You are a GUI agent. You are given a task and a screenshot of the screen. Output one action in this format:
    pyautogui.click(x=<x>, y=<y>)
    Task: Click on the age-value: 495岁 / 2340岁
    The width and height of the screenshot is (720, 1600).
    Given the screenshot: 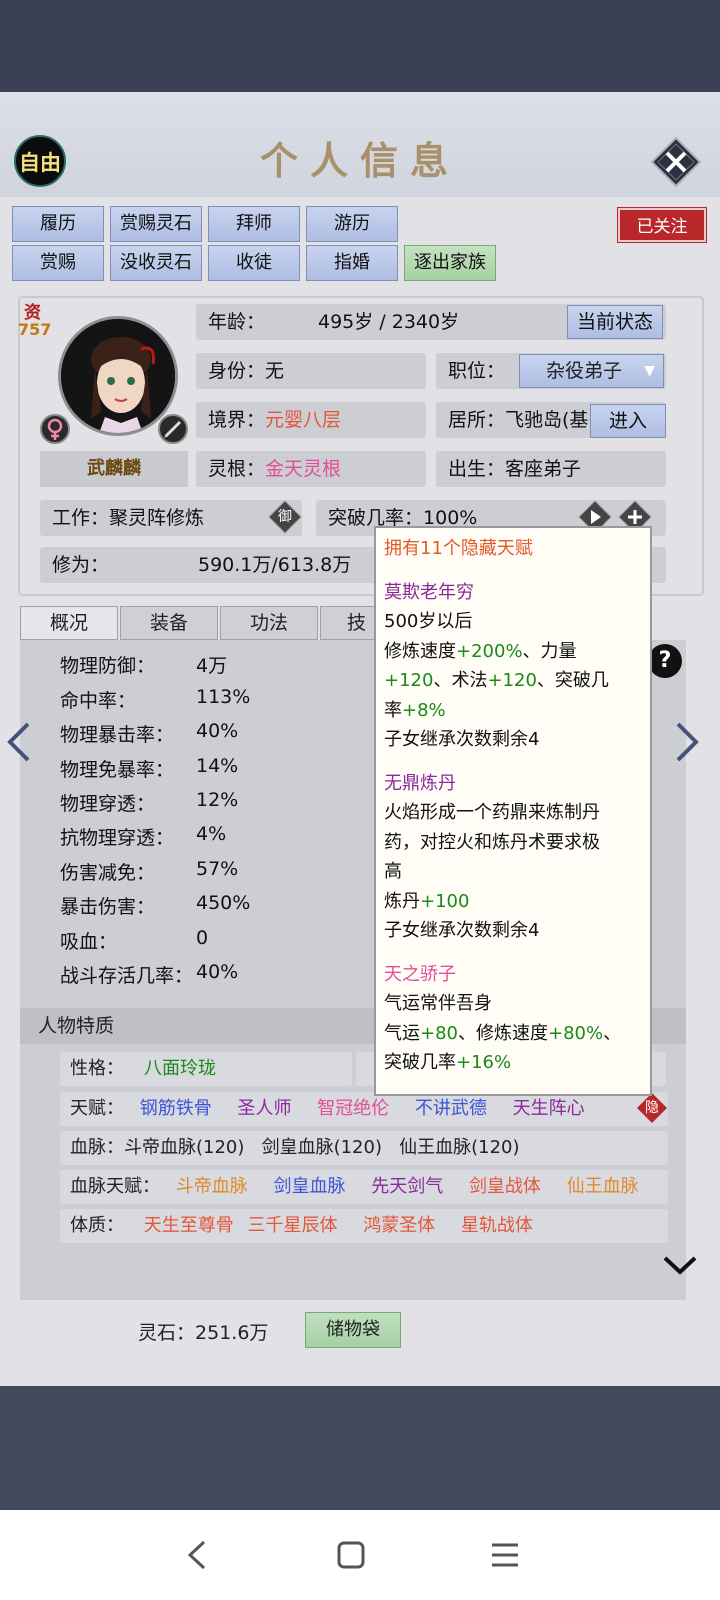 What is the action you would take?
    pyautogui.click(x=389, y=322)
    